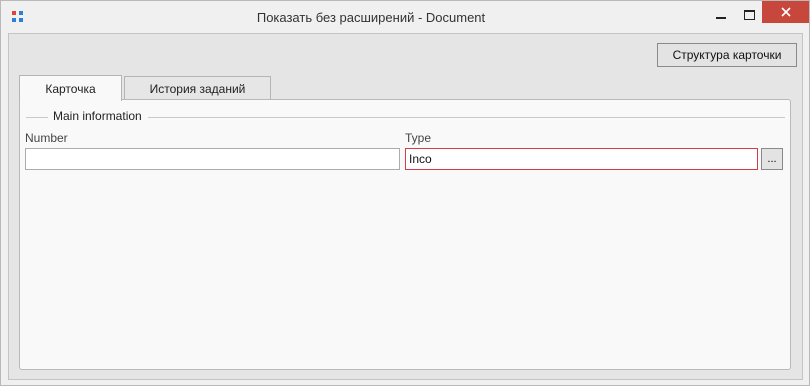 Image resolution: width=810 pixels, height=386 pixels. What do you see at coordinates (727, 55) in the screenshot?
I see `card-structure-button: Структура карточки` at bounding box center [727, 55].